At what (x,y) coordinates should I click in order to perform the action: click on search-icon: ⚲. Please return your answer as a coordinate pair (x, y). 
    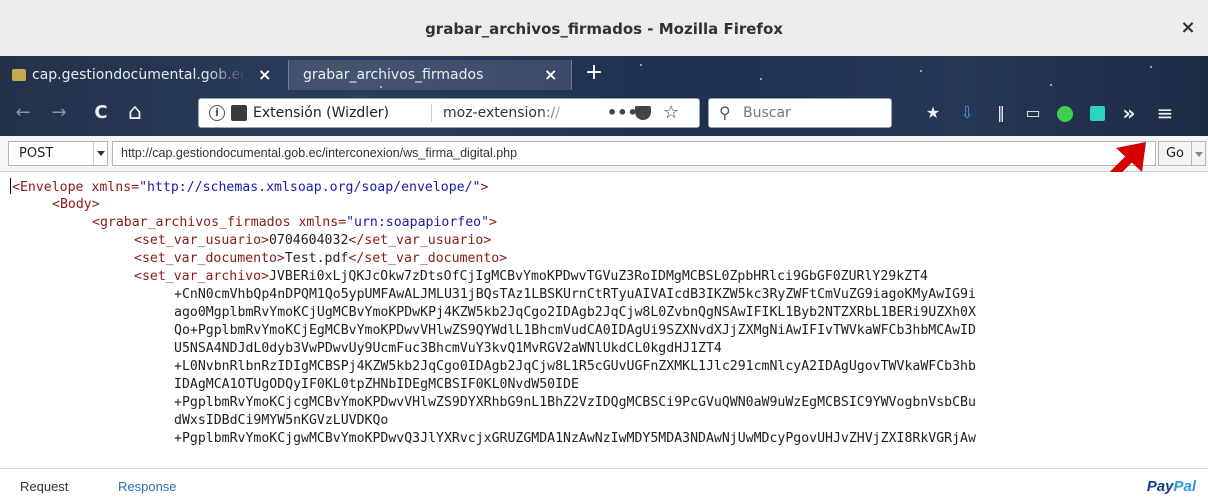
    Looking at the image, I should click on (725, 112).